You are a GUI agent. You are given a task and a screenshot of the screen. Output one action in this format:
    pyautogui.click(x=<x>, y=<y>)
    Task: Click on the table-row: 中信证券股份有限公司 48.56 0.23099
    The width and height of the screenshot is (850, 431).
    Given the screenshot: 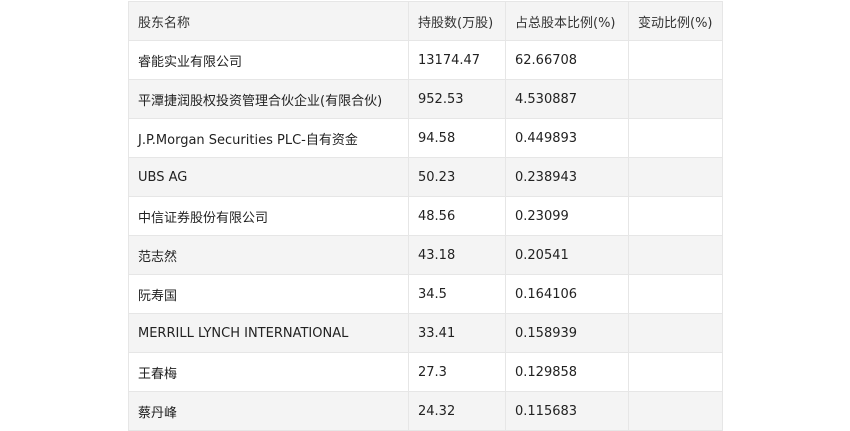 What is the action you would take?
    pyautogui.click(x=425, y=216)
    